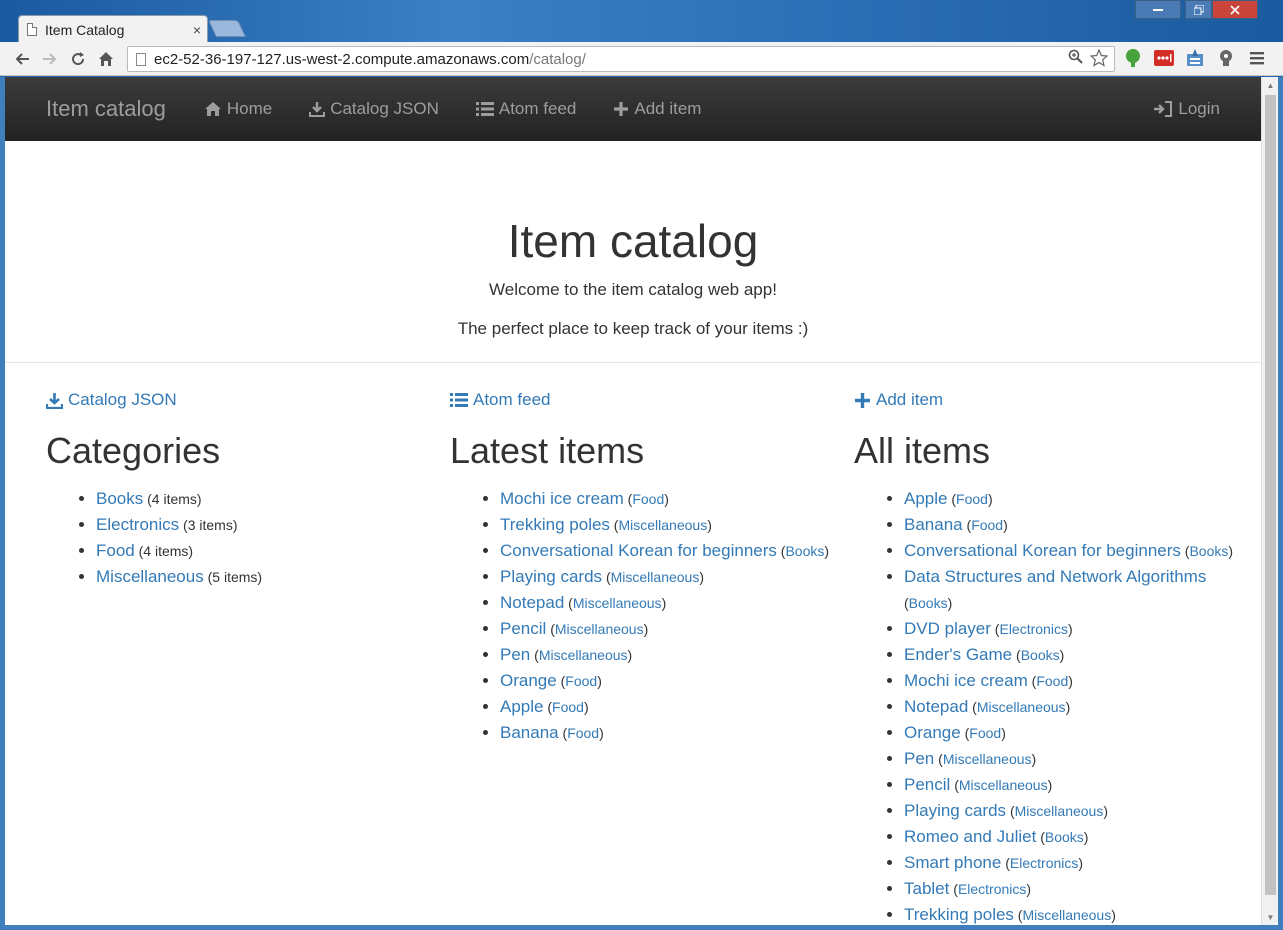 The height and width of the screenshot is (930, 1283). I want to click on atom-feed-link: Atom feed, so click(652, 400).